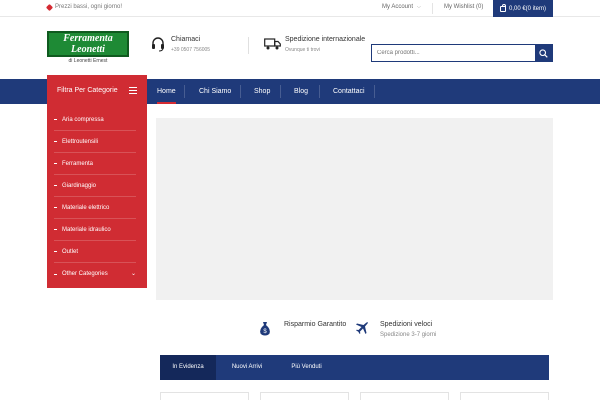 The height and width of the screenshot is (400, 600). Describe the element at coordinates (406, 324) in the screenshot. I see `feature-title: Spedizioni veloci` at that location.